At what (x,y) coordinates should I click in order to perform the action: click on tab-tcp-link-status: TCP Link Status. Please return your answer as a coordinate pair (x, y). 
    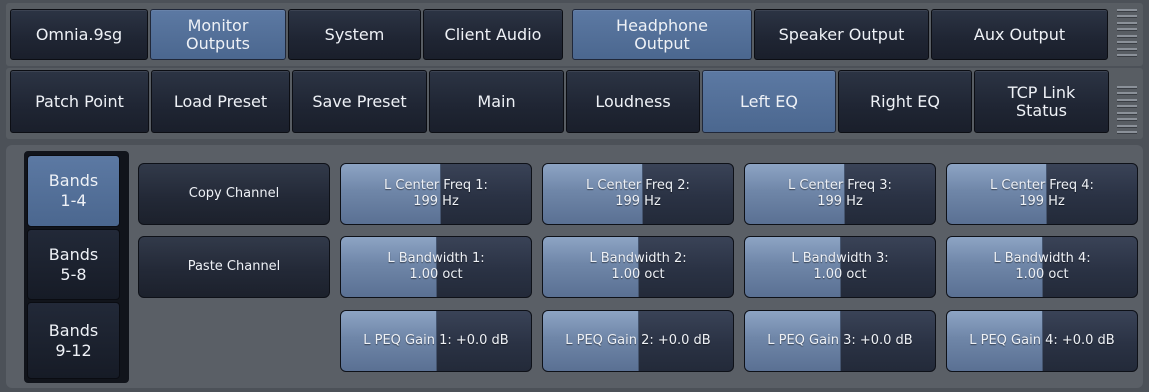
    Looking at the image, I should click on (1041, 101).